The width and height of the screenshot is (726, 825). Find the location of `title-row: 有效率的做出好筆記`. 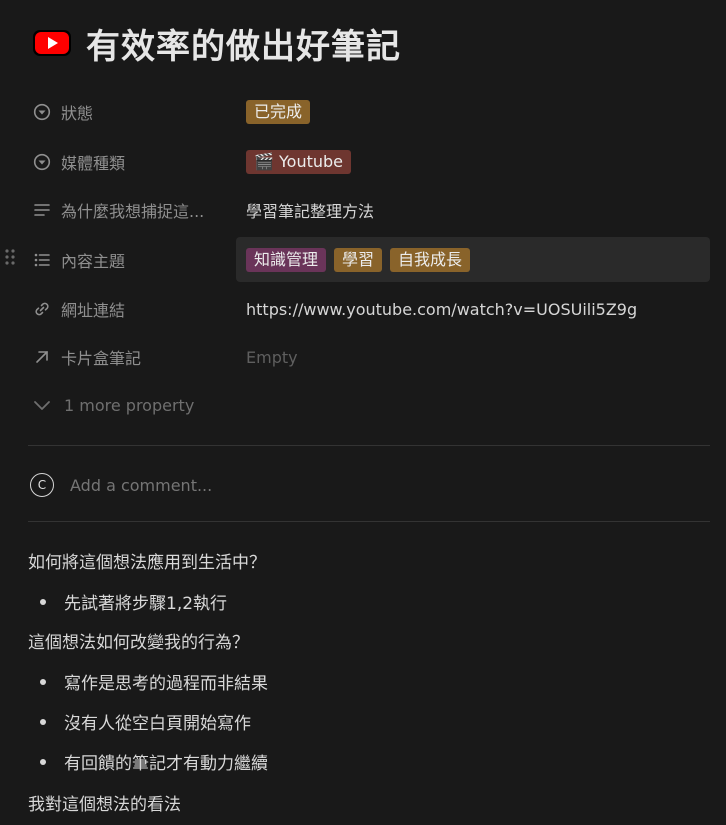

title-row: 有效率的做出好筆記 is located at coordinates (216, 43).